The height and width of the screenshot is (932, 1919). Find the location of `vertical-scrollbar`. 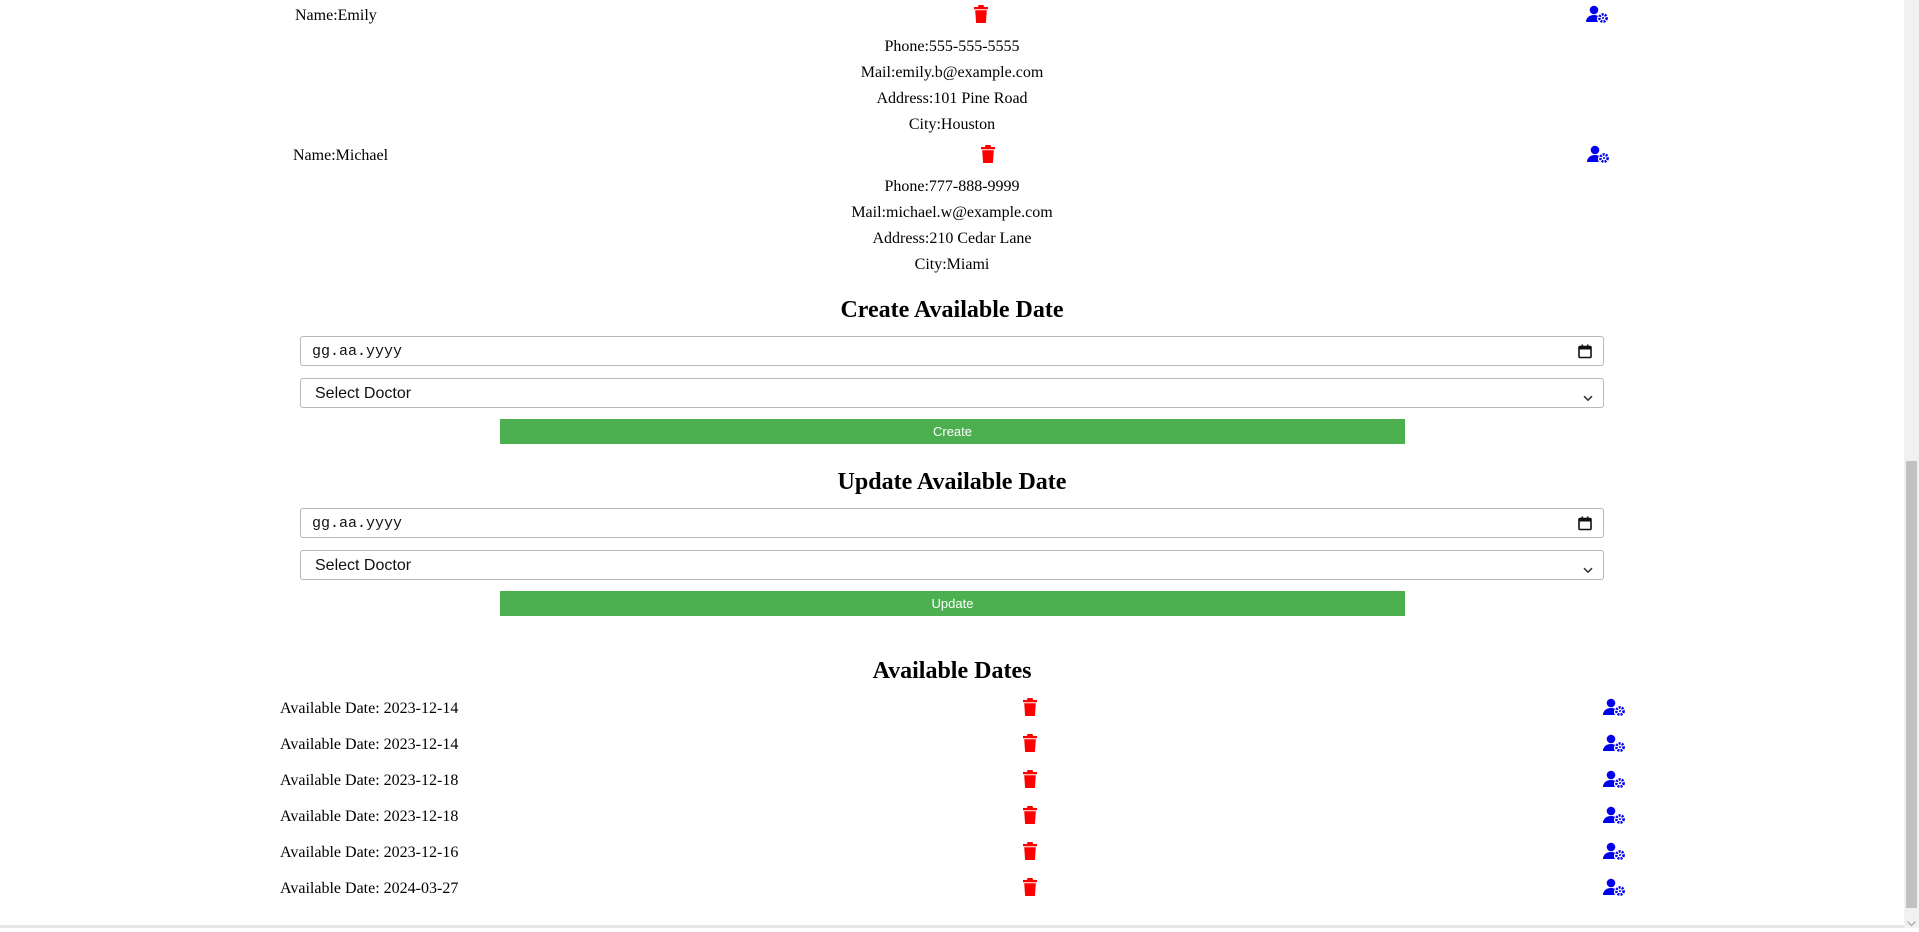

vertical-scrollbar is located at coordinates (1911, 464).